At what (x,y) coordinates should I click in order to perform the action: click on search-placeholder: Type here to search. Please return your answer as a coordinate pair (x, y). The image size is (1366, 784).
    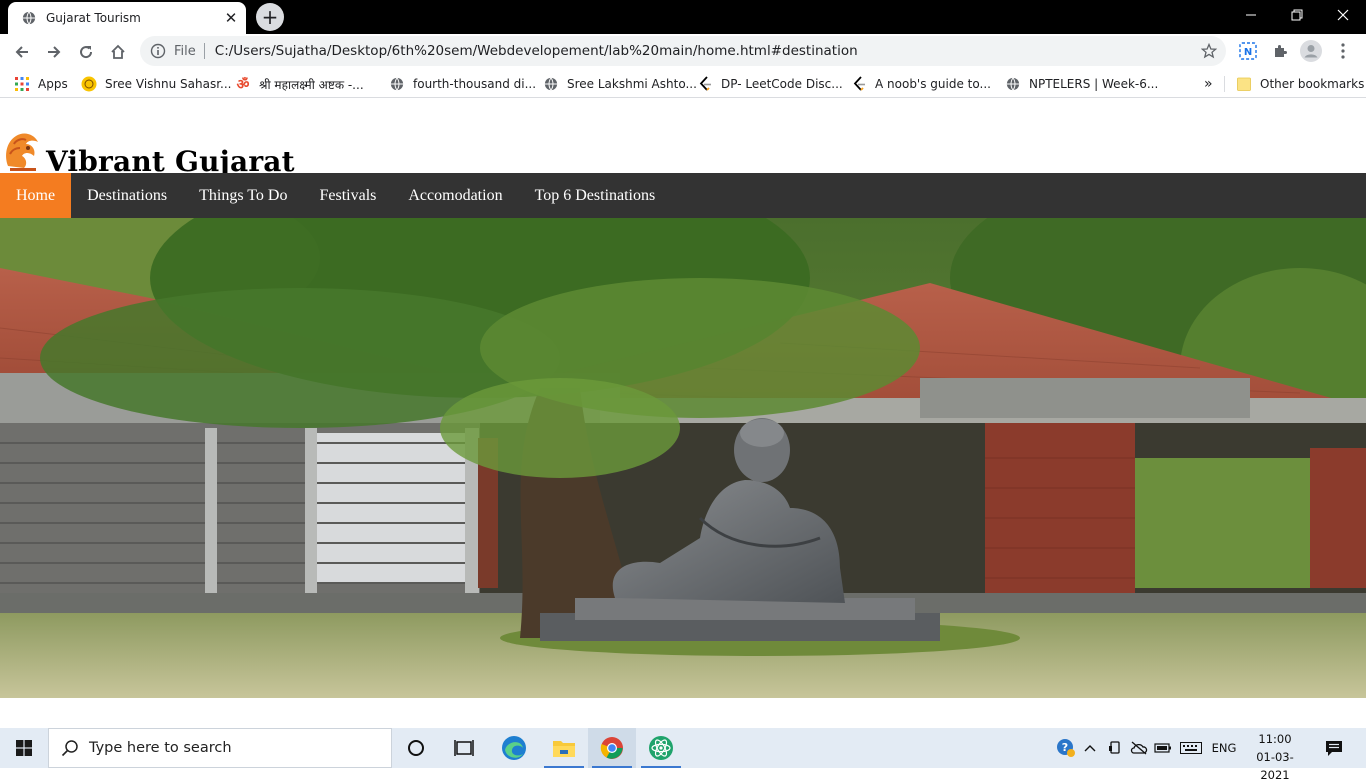
    Looking at the image, I should click on (160, 748).